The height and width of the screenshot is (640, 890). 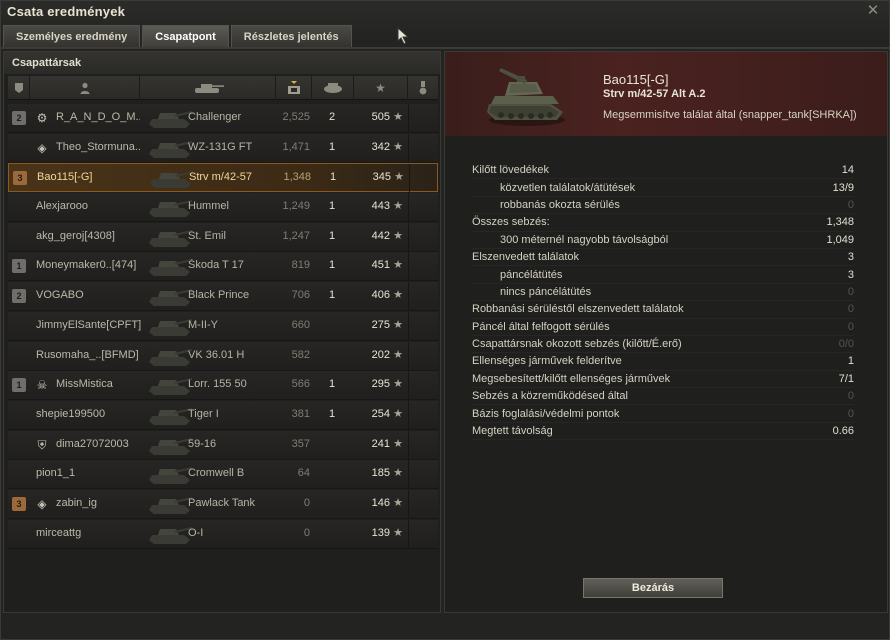 I want to click on player-name-cell: VOGABO, so click(x=89, y=295).